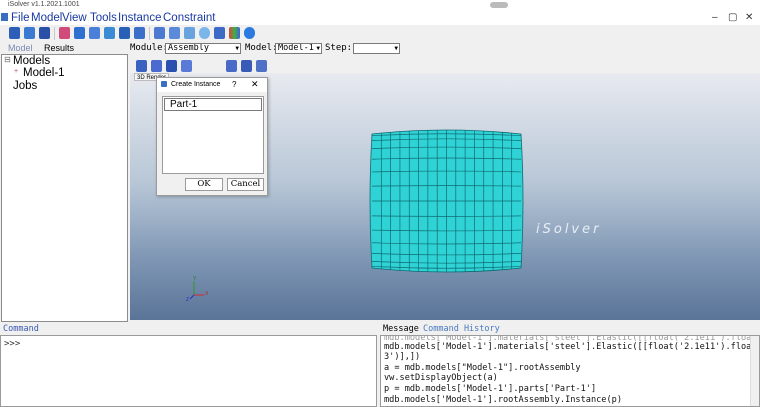 This screenshot has height=407, width=760. What do you see at coordinates (213, 104) in the screenshot?
I see `part-list-item: Part-1` at bounding box center [213, 104].